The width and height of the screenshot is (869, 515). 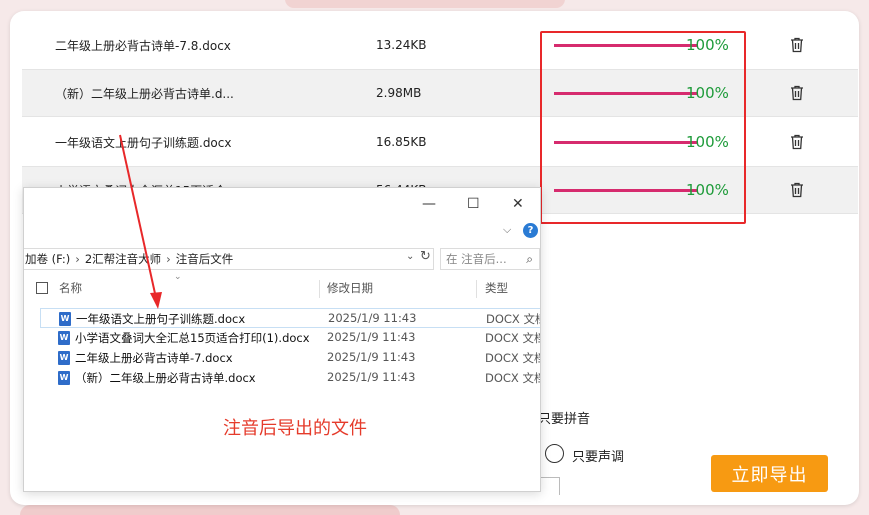 What do you see at coordinates (425, 256) in the screenshot?
I see `refresh-icon: ↻` at bounding box center [425, 256].